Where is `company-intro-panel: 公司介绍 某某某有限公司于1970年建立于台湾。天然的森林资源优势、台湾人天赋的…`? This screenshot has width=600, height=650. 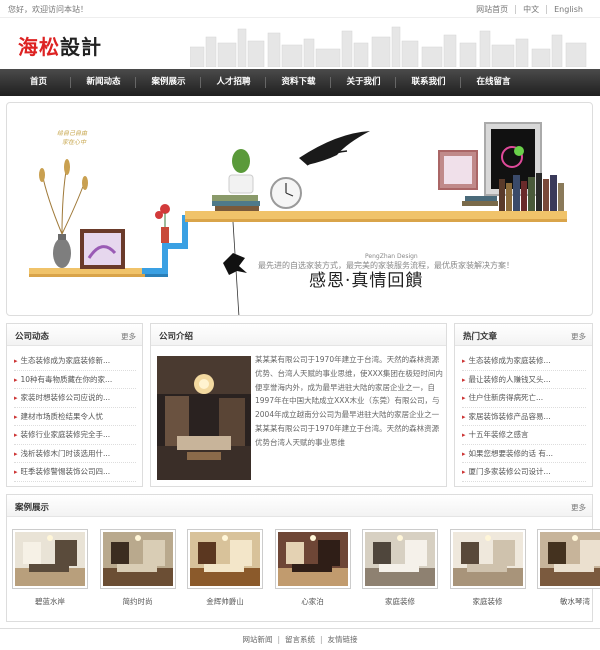 company-intro-panel: 公司介绍 某某某有限公司于1970年建立于台湾。天然的森林资源优势、台湾人天赋的… is located at coordinates (298, 405).